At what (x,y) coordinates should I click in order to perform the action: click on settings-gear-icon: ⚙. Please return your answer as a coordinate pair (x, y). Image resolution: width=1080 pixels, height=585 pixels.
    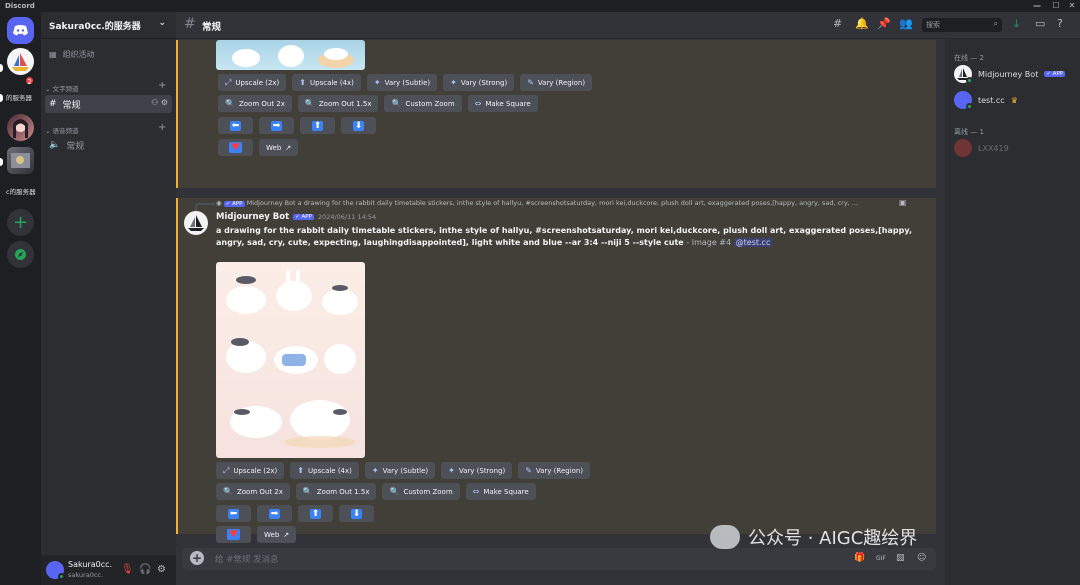
    Looking at the image, I should click on (161, 569).